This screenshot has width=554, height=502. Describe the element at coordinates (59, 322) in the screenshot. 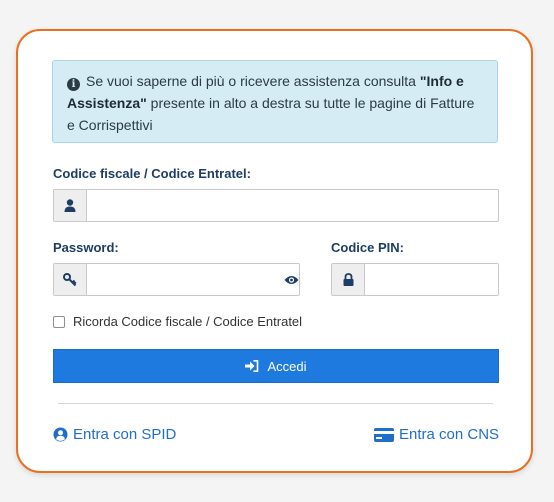

I see `remember-checkbox` at that location.